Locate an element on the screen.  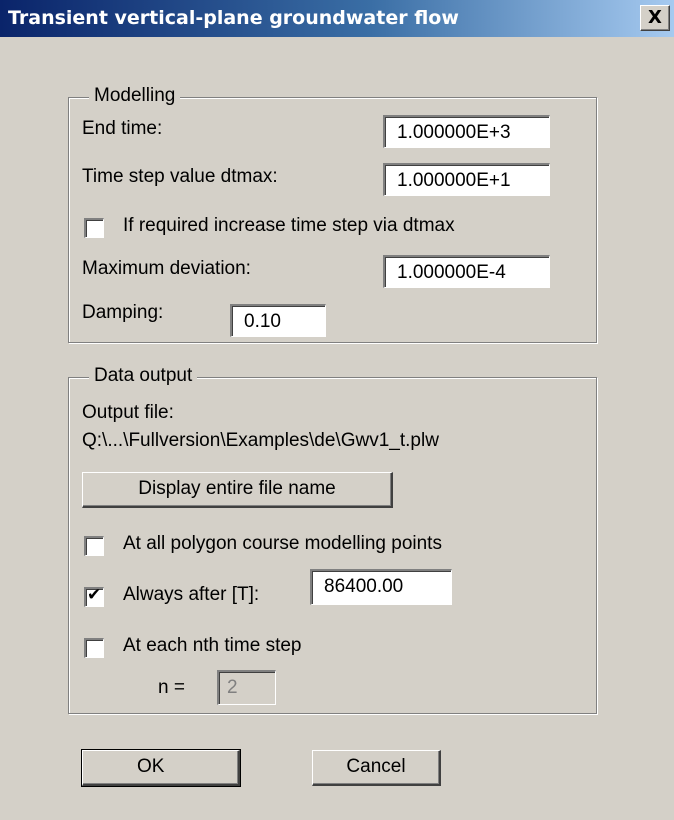
damping-label: Damping: is located at coordinates (123, 312).